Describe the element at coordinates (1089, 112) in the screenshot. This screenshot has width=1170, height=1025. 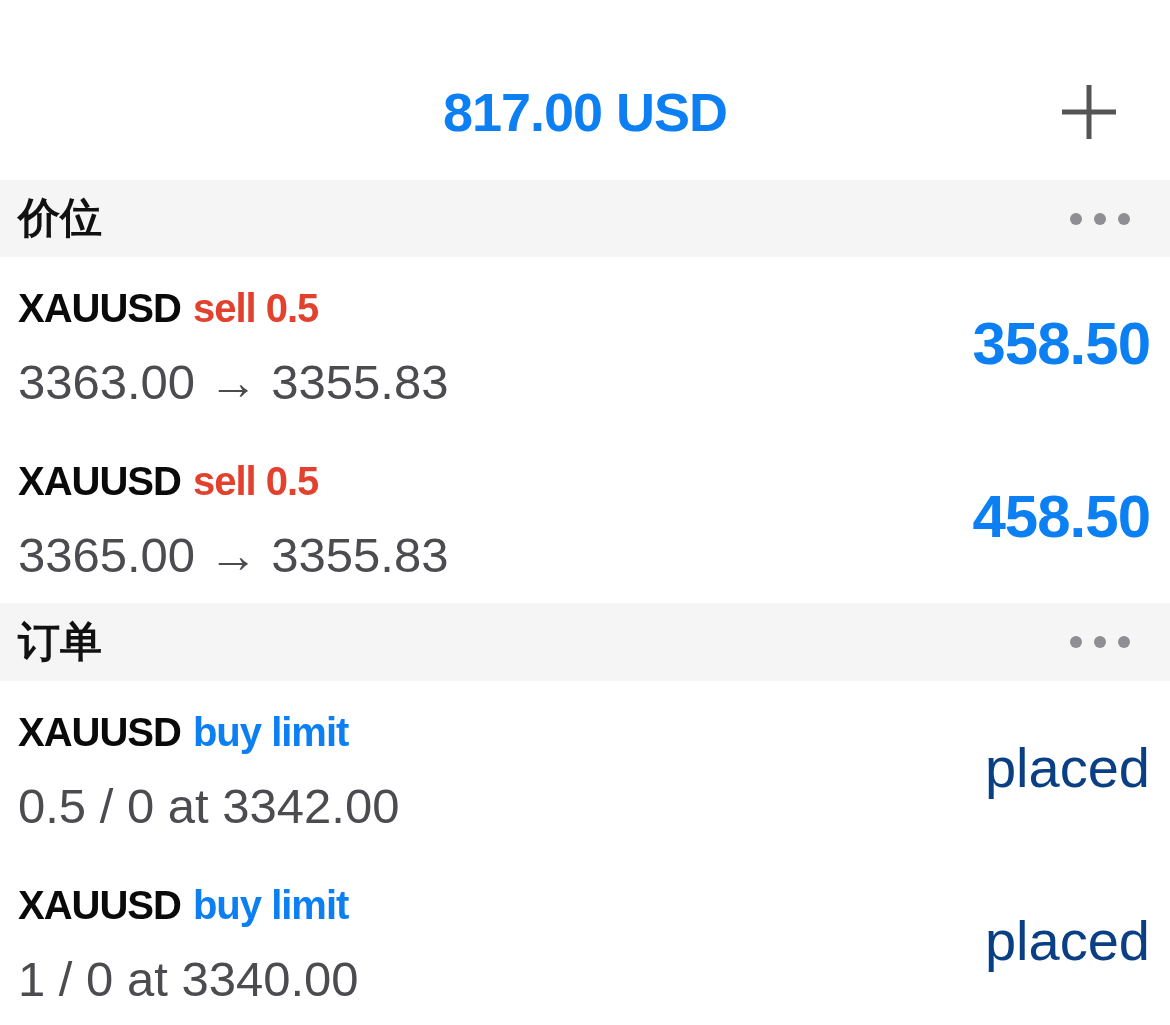
I see `add-icon` at that location.